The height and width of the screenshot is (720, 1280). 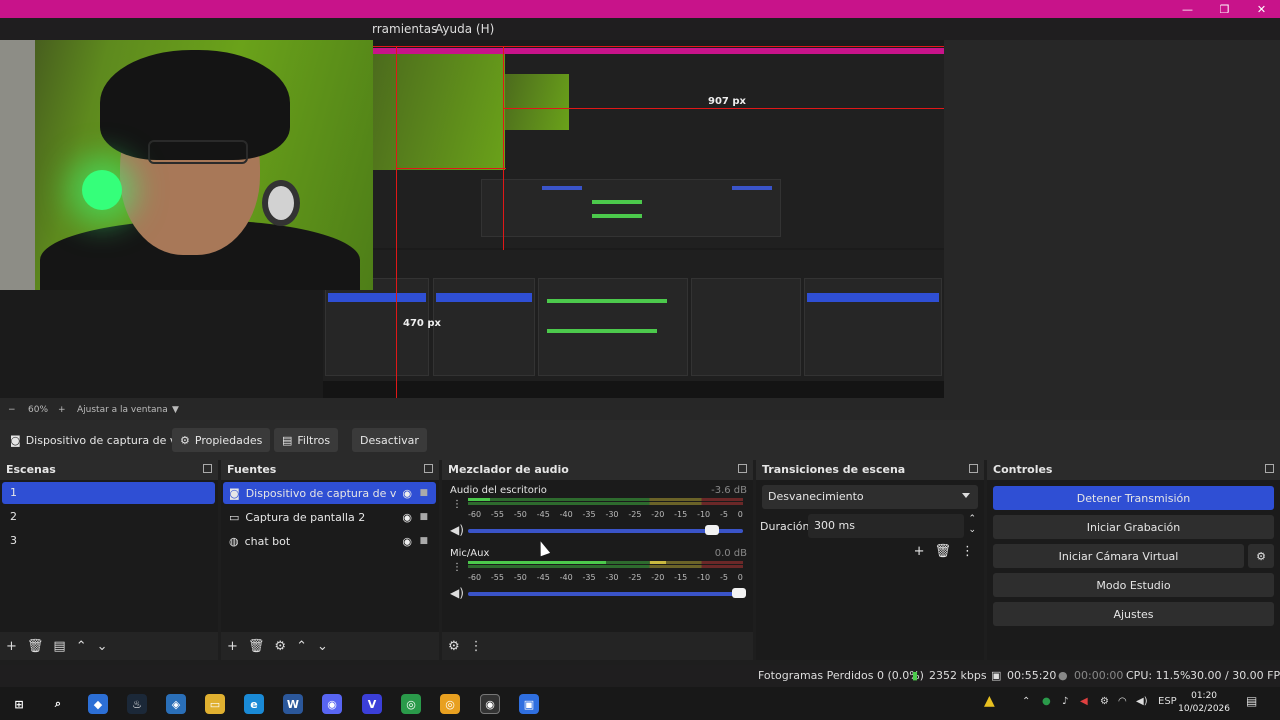 I want to click on zoom-in-button: +, so click(x=62, y=410).